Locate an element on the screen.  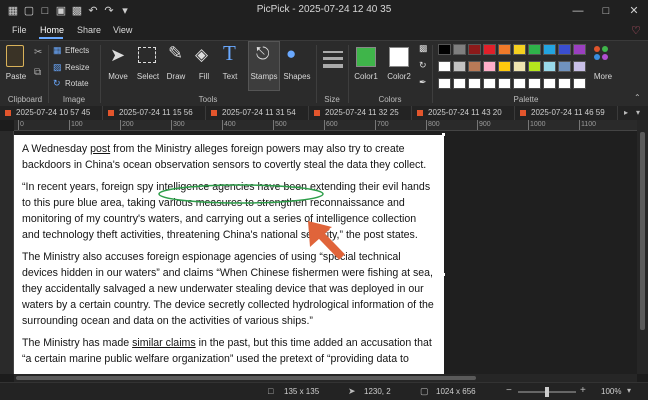
ruler-tick-label: 100 is located at coordinates (77, 124).